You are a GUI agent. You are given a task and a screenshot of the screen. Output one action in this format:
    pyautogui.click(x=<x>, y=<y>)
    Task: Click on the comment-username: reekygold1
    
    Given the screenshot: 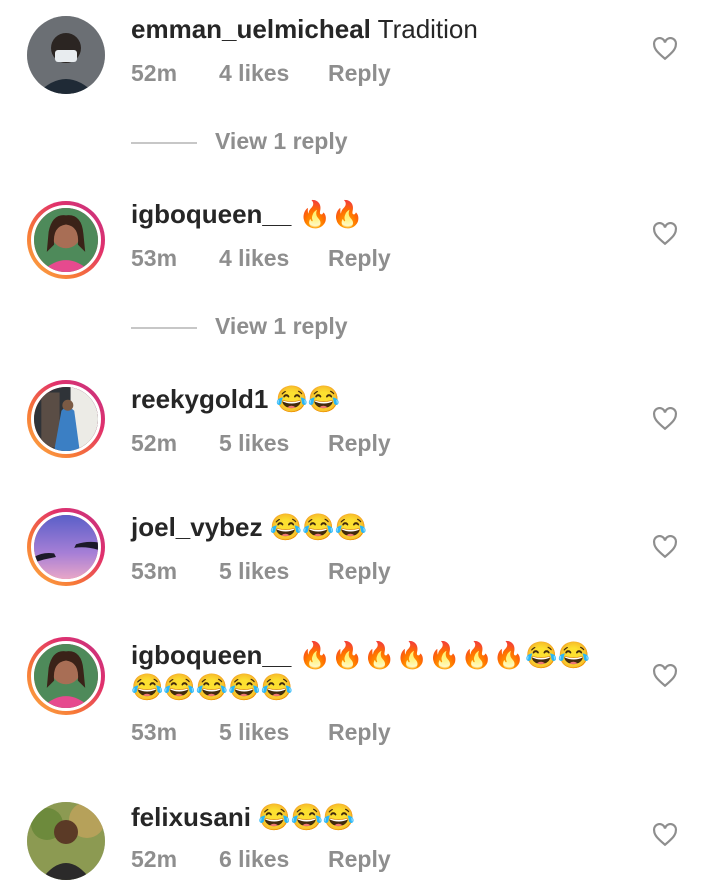 What is the action you would take?
    pyautogui.click(x=199, y=399)
    